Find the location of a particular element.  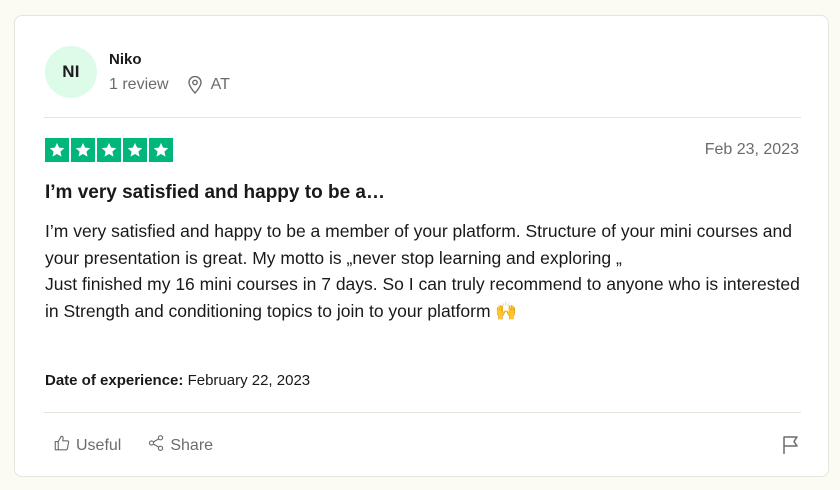

review-date: Feb 23, 2023 is located at coordinates (751, 149).